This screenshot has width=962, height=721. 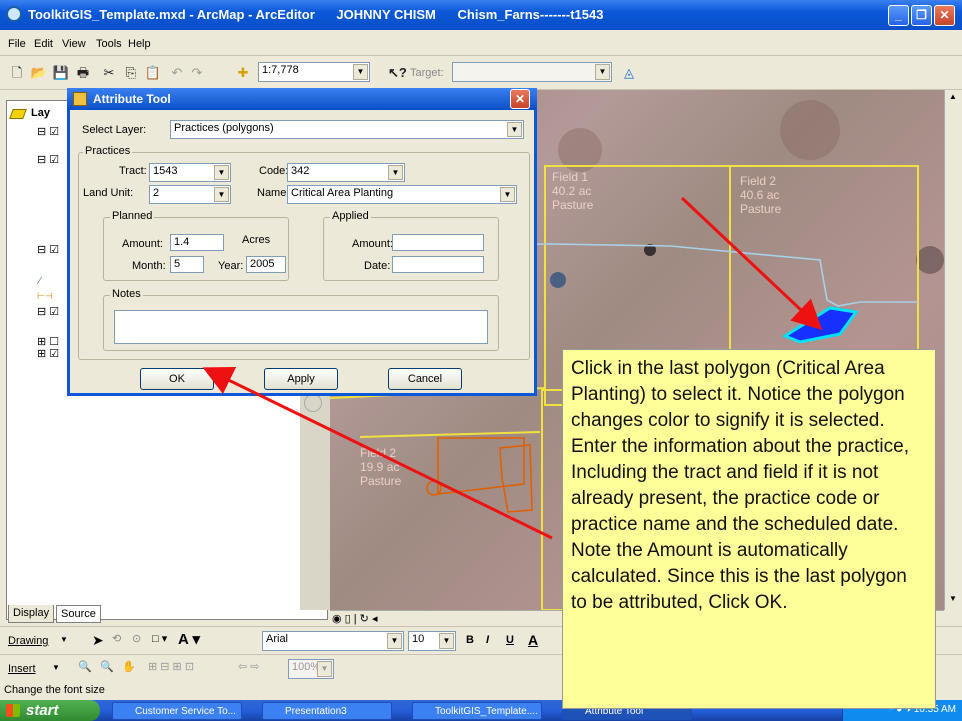 What do you see at coordinates (510, 640) in the screenshot?
I see `underline-button: U` at bounding box center [510, 640].